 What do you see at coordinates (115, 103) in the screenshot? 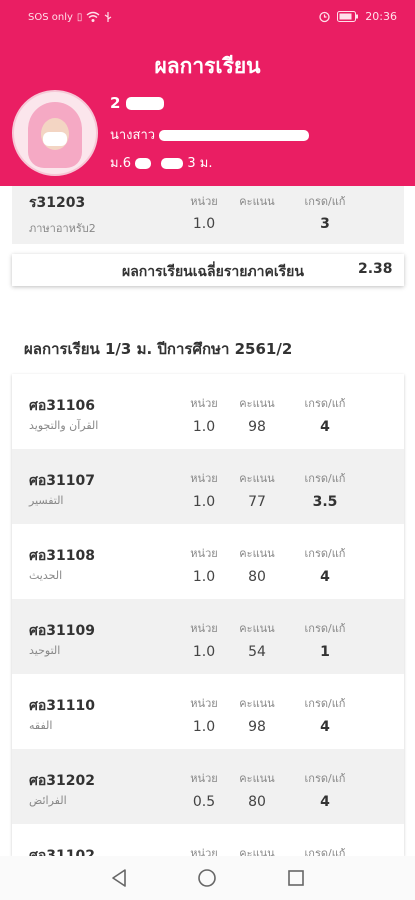
I see `student-id-text: 2` at bounding box center [115, 103].